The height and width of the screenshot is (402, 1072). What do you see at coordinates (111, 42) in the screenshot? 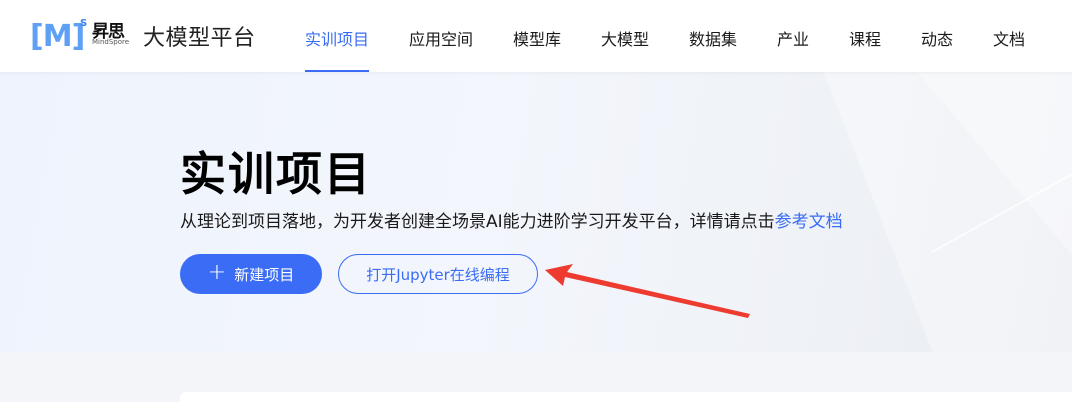
I see `logo-en-name: MindSpore` at bounding box center [111, 42].